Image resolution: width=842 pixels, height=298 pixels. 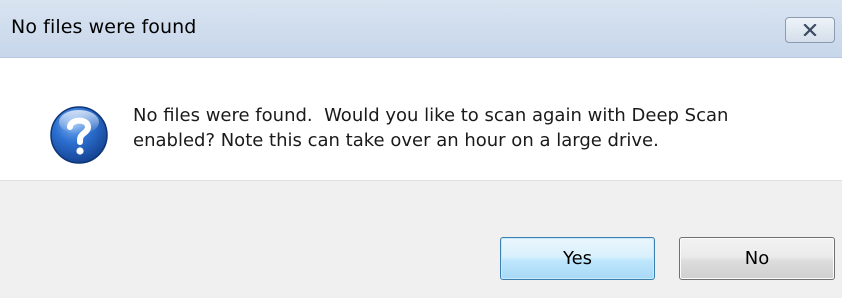 I want to click on yes-button: Yes, so click(x=577, y=258).